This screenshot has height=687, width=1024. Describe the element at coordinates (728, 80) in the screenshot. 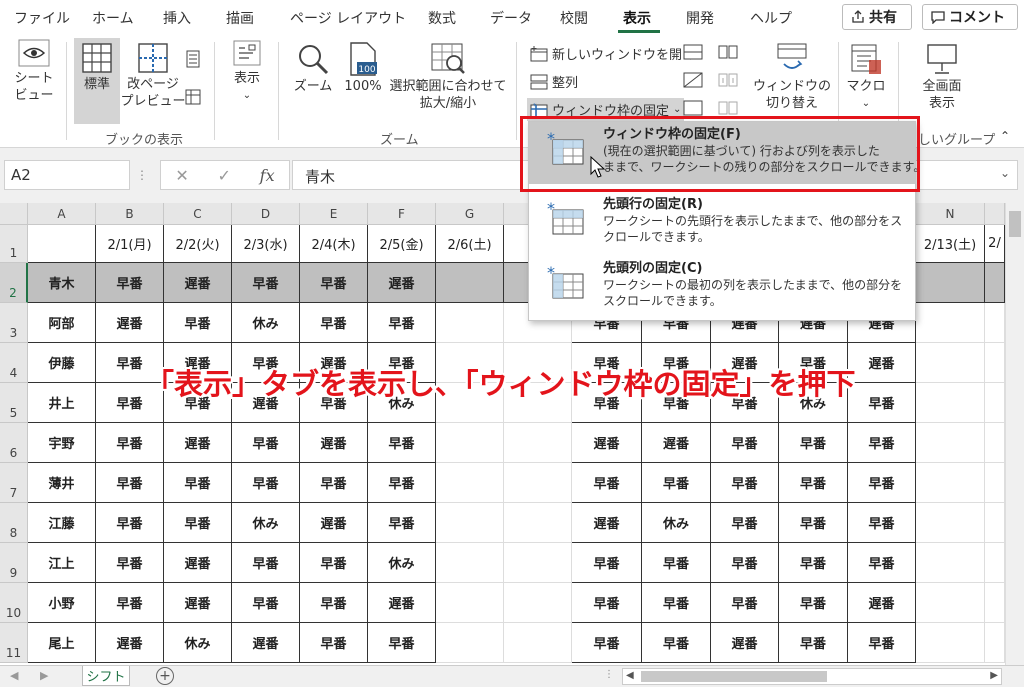

I see `sync-scroll-button` at that location.